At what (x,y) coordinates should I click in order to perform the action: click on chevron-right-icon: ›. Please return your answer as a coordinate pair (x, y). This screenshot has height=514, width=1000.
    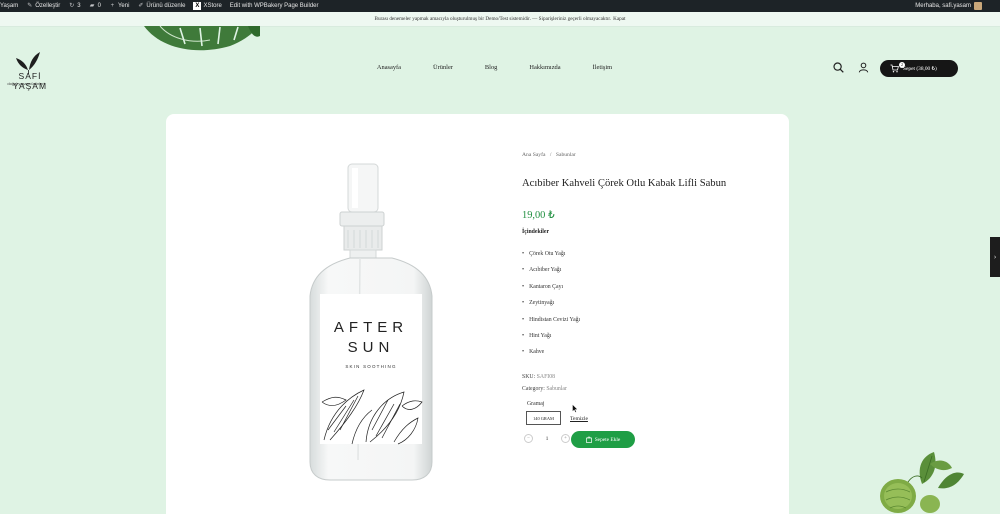
    Looking at the image, I should click on (995, 257).